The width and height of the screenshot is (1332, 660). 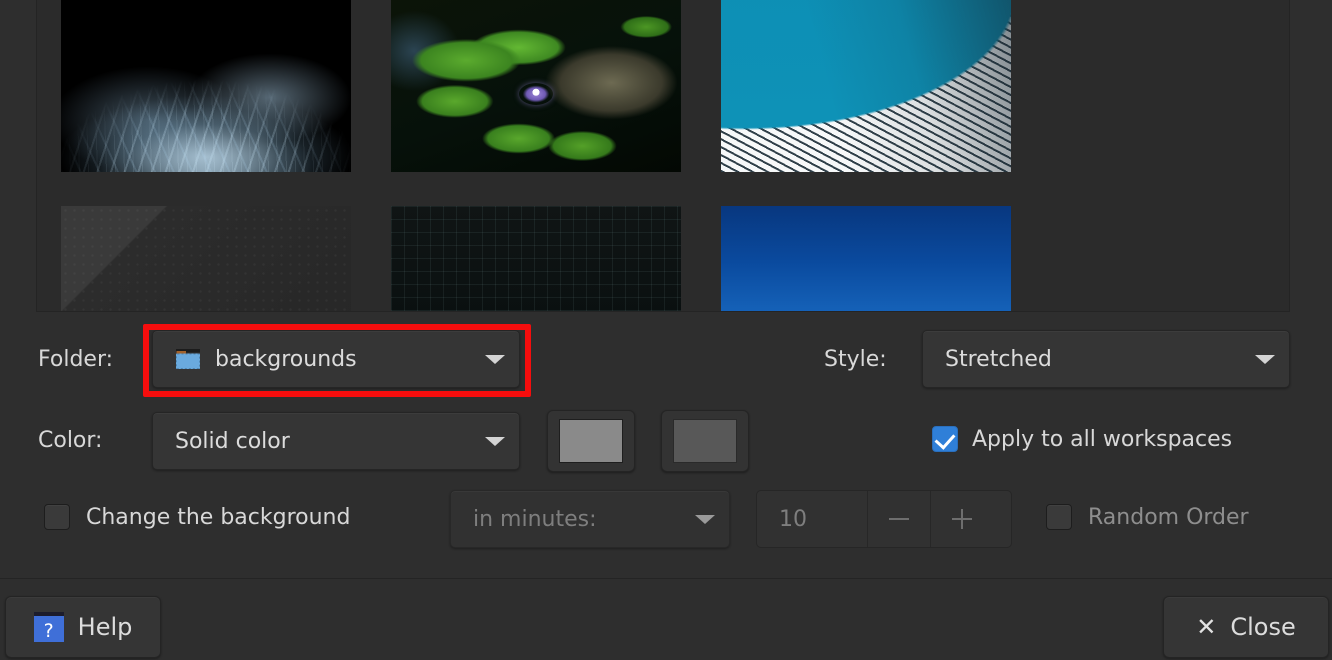 I want to click on wallpaper-row, so click(x=663, y=258).